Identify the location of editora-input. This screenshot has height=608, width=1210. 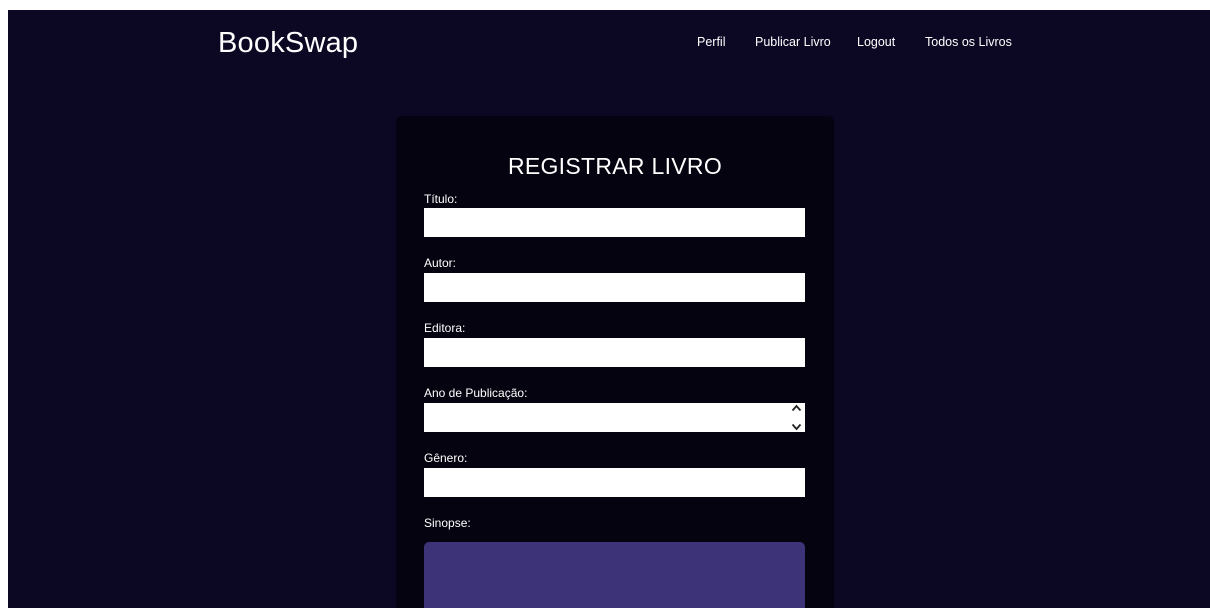
(614, 352).